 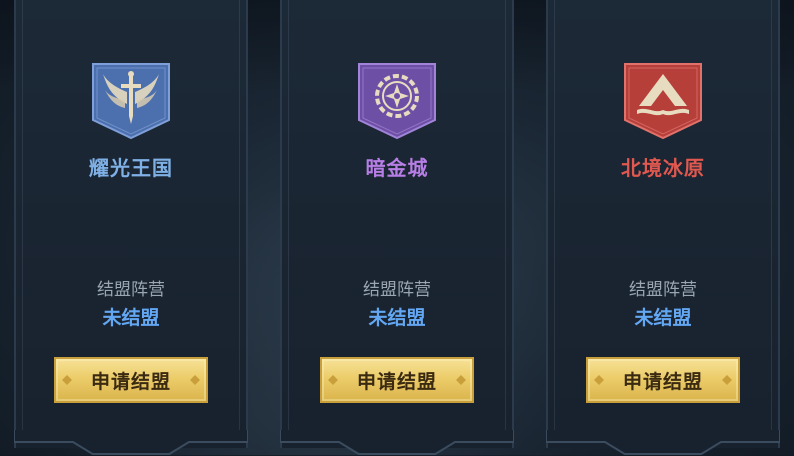 What do you see at coordinates (397, 168) in the screenshot?
I see `faction-name: 暗金城` at bounding box center [397, 168].